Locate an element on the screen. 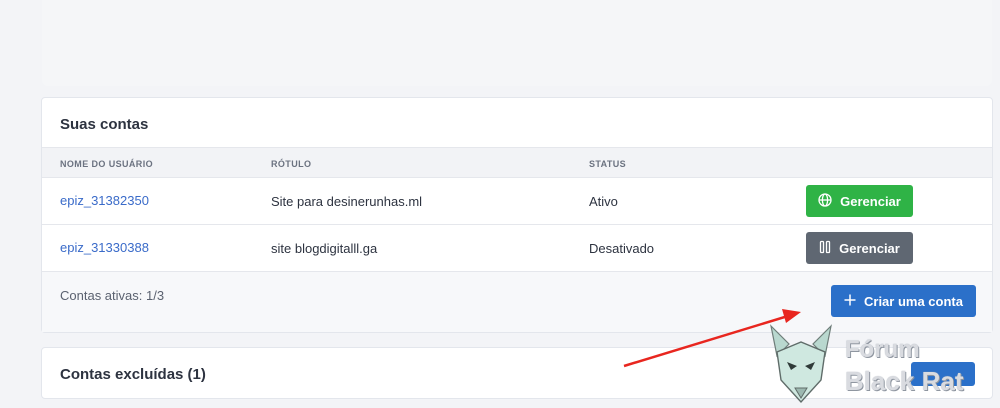 The width and height of the screenshot is (1000, 408). watermark-line1: Fórum is located at coordinates (882, 349).